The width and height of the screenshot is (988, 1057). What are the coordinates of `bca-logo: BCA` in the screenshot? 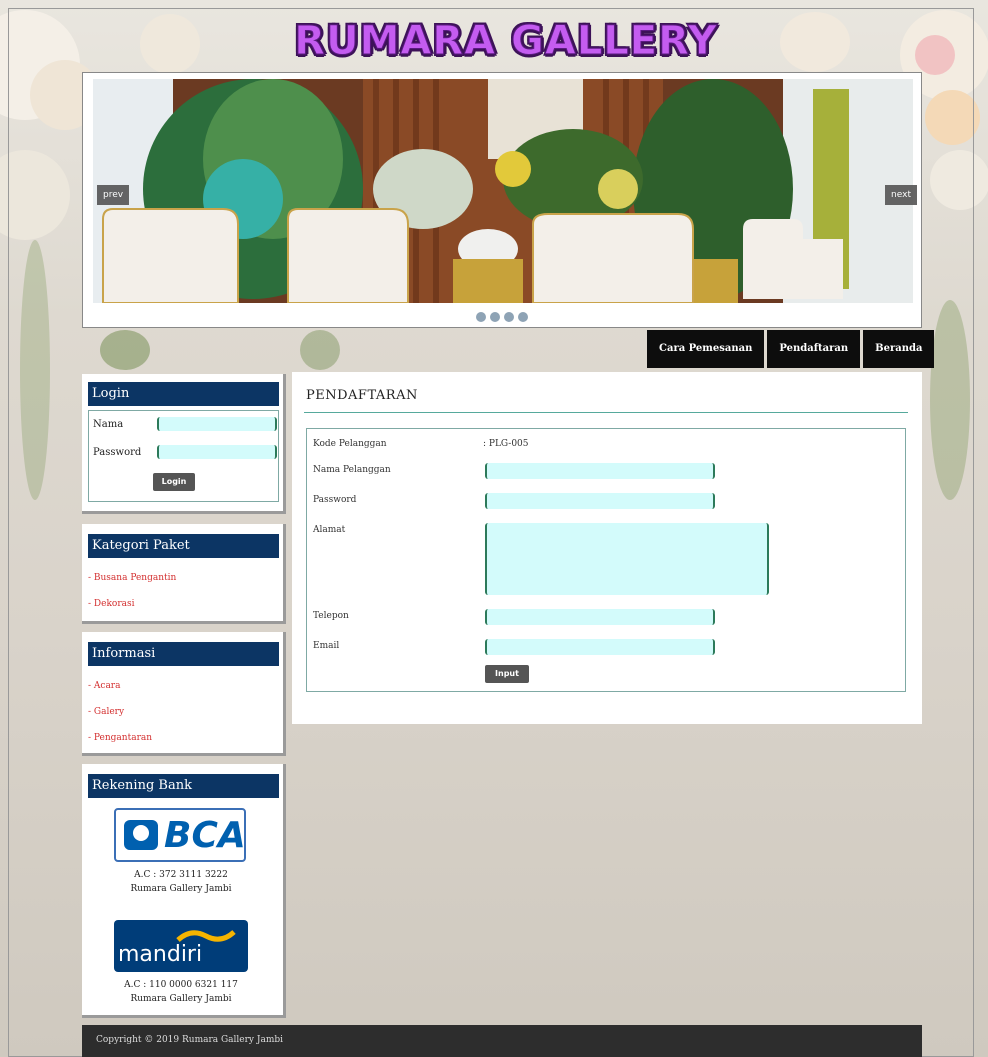 It's located at (180, 835).